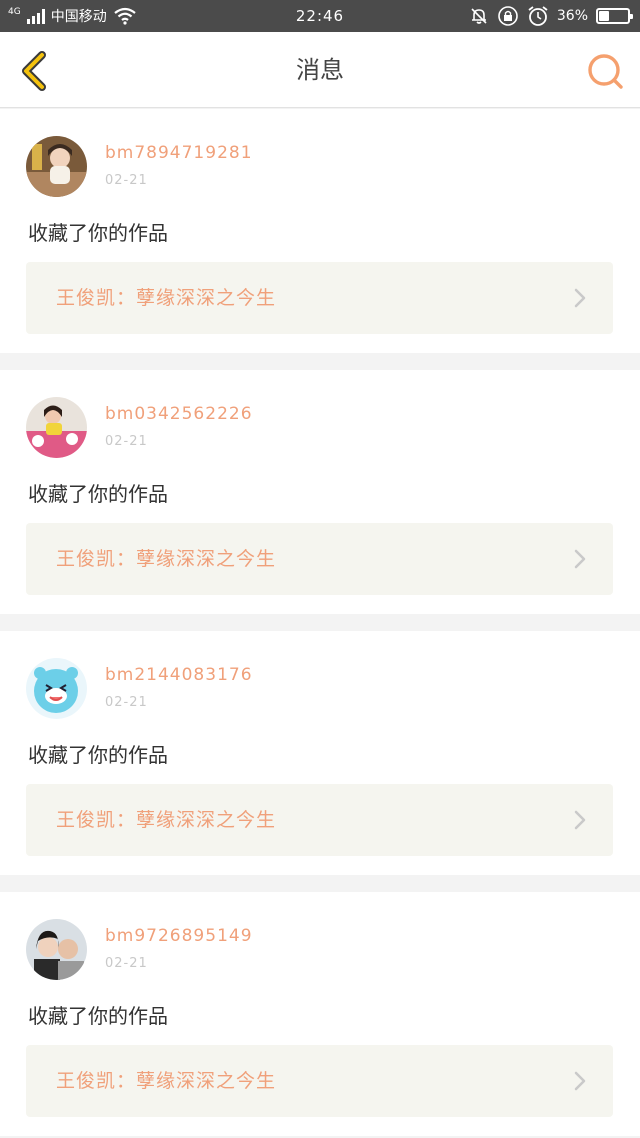 This screenshot has width=640, height=1138. What do you see at coordinates (614, 16) in the screenshot?
I see `battery-icon` at bounding box center [614, 16].